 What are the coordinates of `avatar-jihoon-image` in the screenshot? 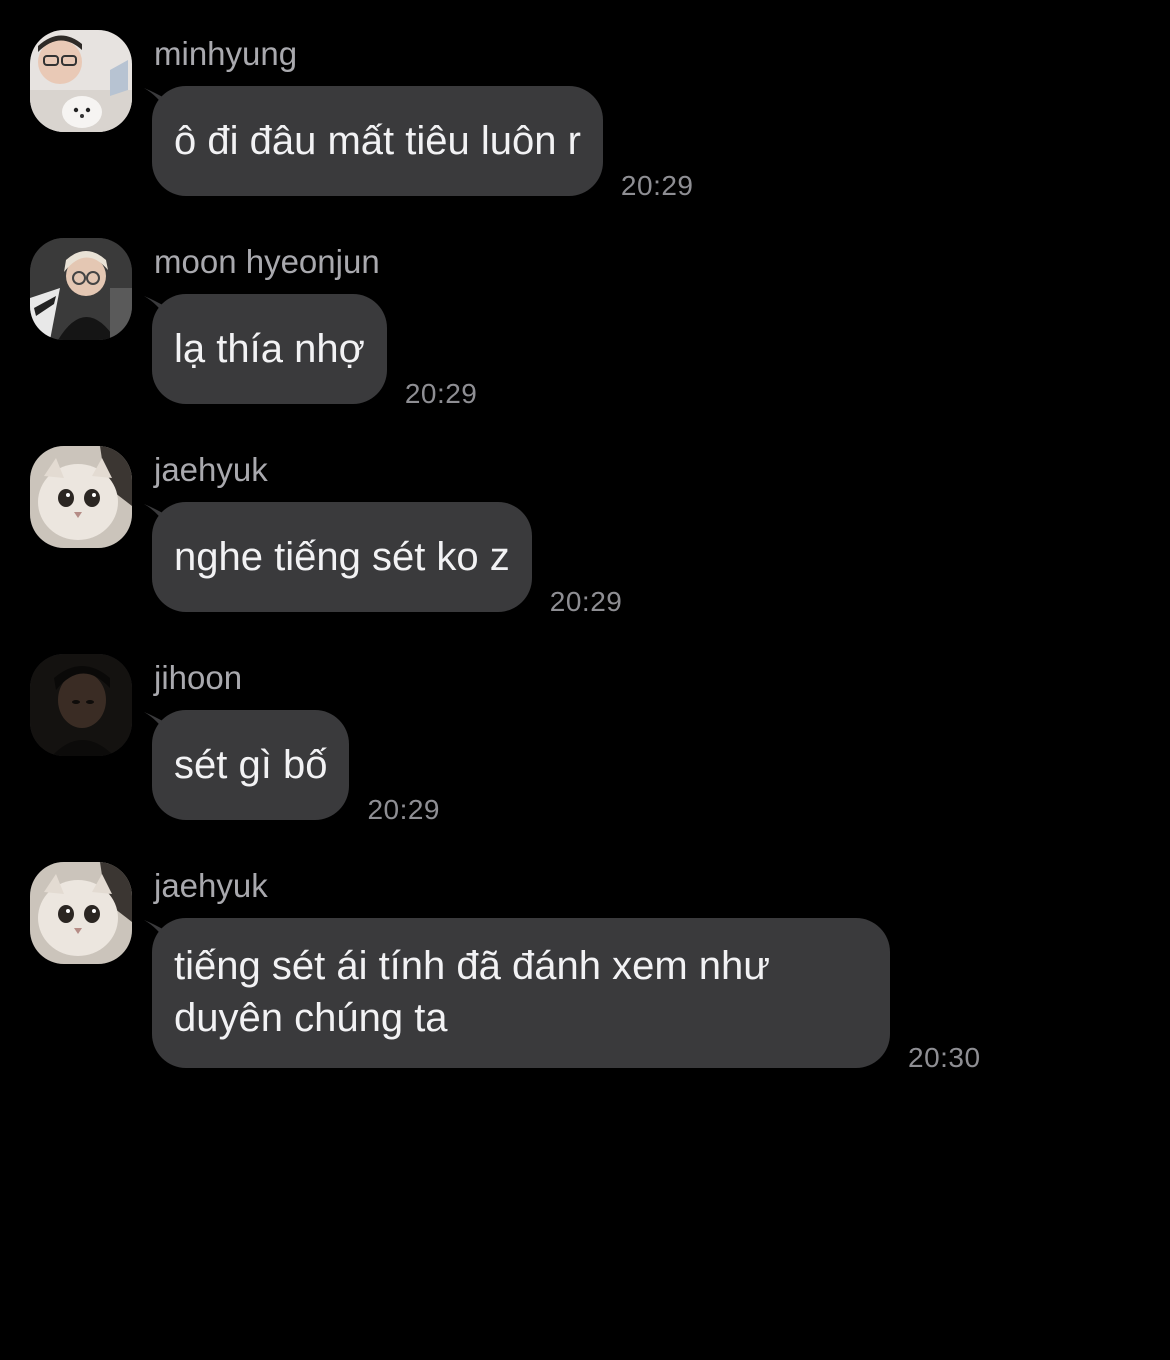 It's located at (81, 705).